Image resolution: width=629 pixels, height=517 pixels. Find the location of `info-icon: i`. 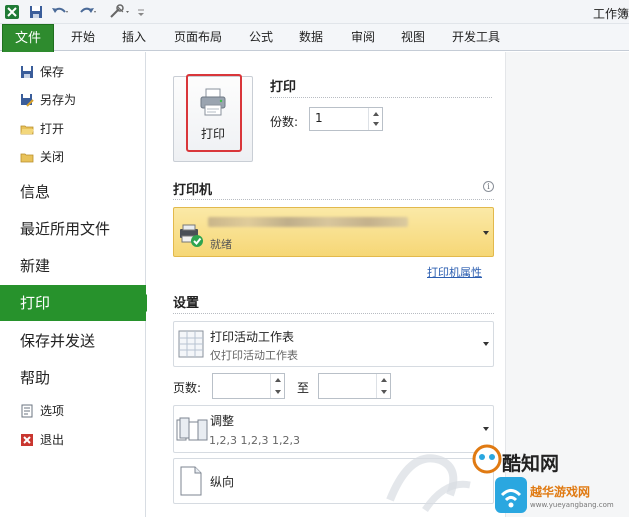

info-icon: i is located at coordinates (488, 186).